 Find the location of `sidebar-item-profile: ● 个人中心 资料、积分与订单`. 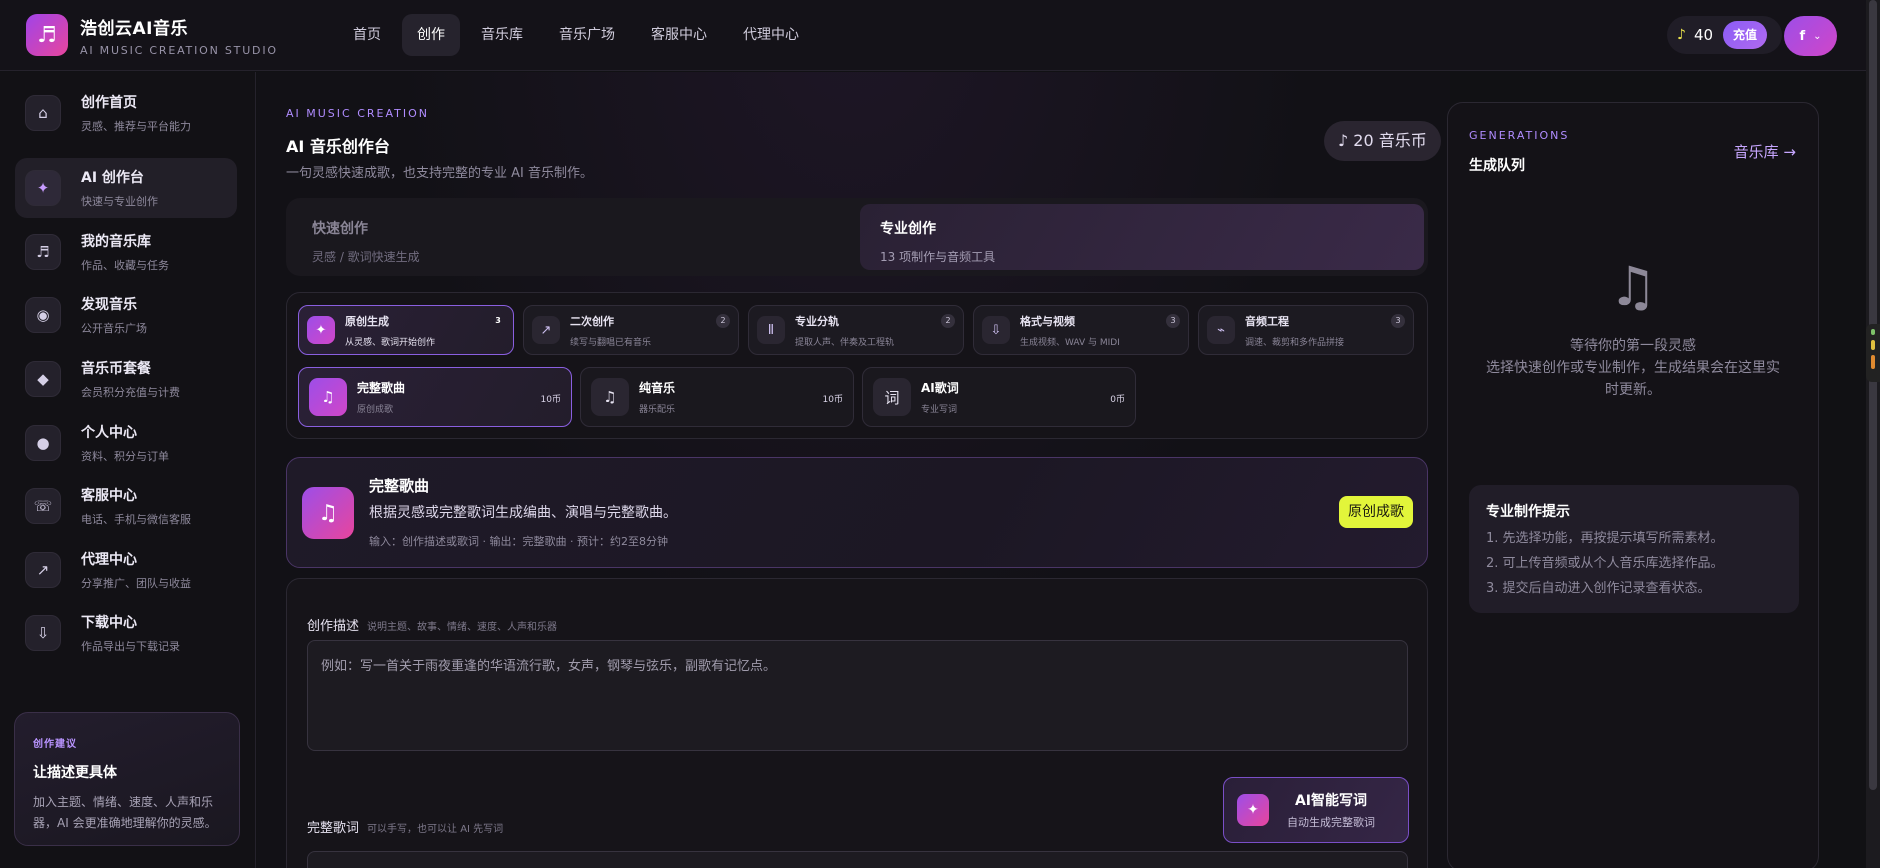

sidebar-item-profile: ● 个人中心 资料、积分与订单 is located at coordinates (126, 443).